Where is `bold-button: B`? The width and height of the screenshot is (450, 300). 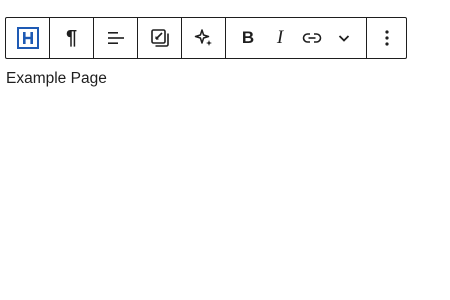
bold-button: B is located at coordinates (248, 38).